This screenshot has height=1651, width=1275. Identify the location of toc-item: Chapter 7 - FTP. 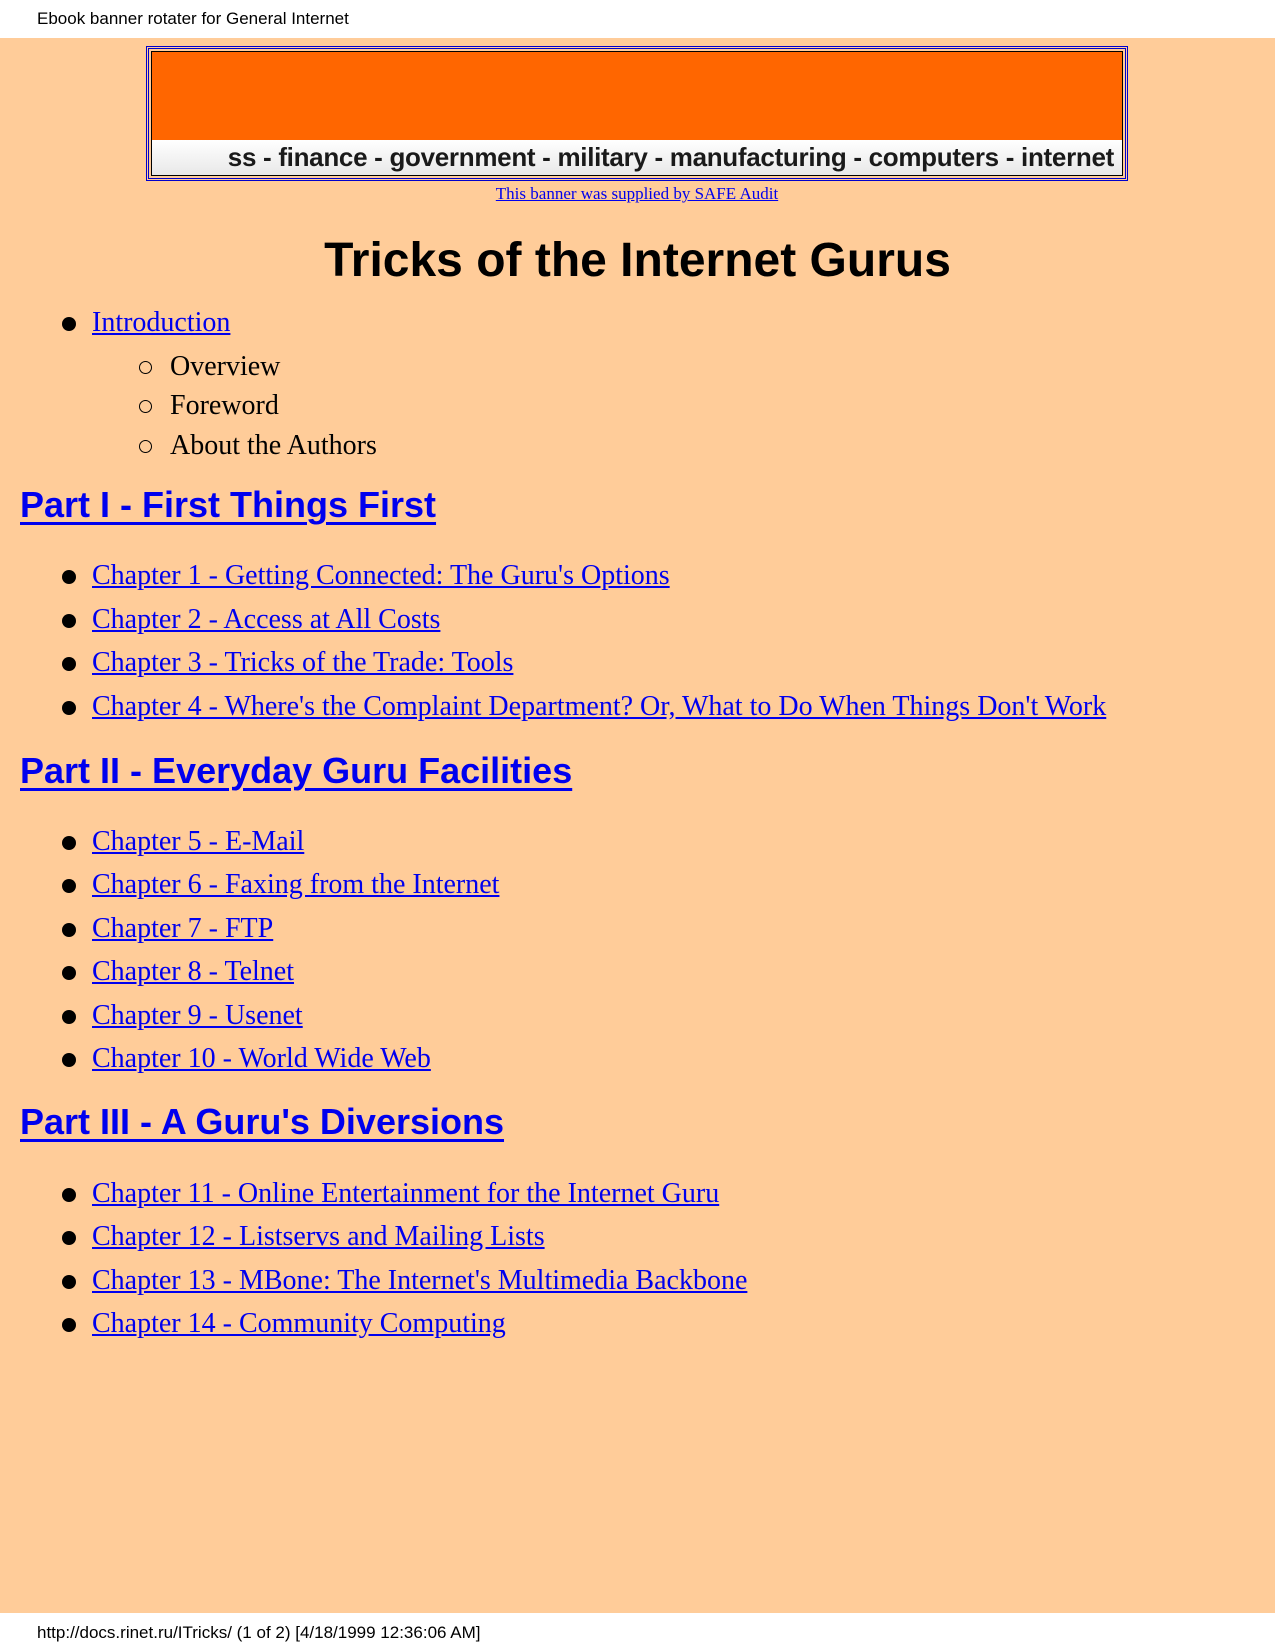
(167, 929).